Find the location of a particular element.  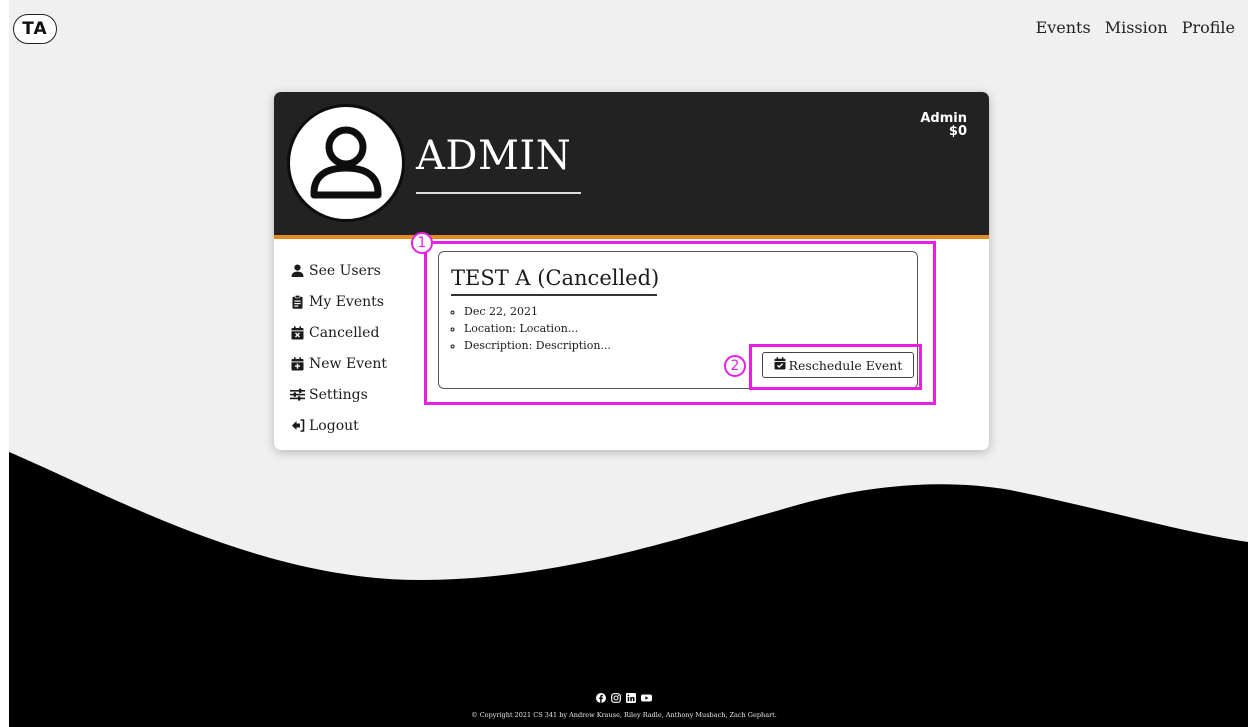

user-icon is located at coordinates (297, 270).